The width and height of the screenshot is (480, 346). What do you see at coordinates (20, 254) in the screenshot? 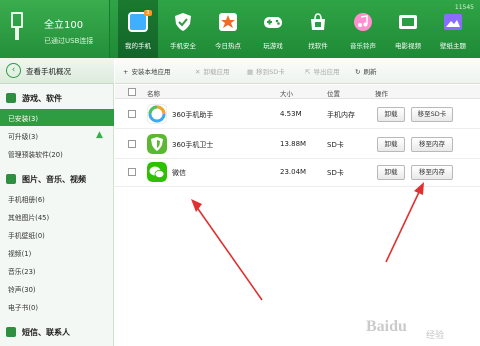
I see `sidebar-item-label: 视频(1)` at bounding box center [20, 254].